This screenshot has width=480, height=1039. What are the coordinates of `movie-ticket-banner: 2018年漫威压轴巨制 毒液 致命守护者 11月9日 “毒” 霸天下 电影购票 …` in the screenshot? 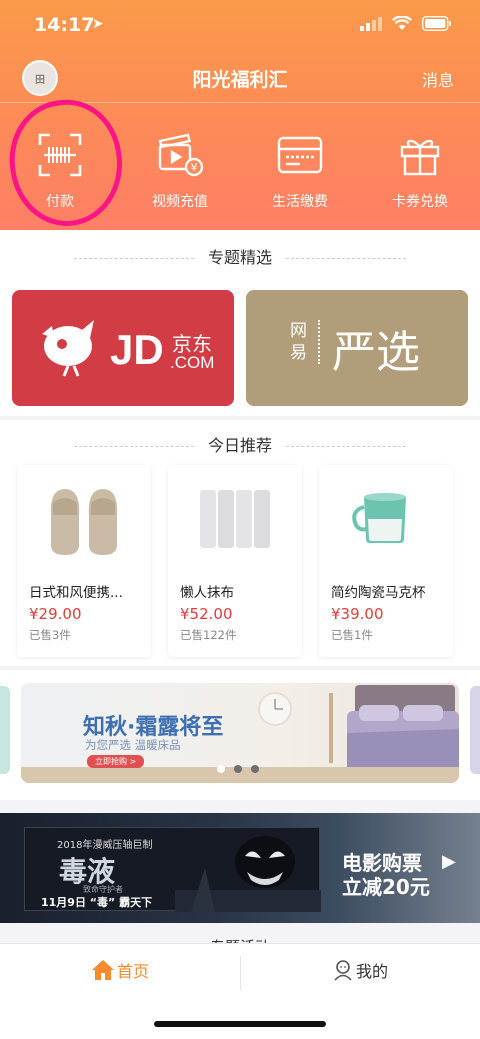 It's located at (240, 868).